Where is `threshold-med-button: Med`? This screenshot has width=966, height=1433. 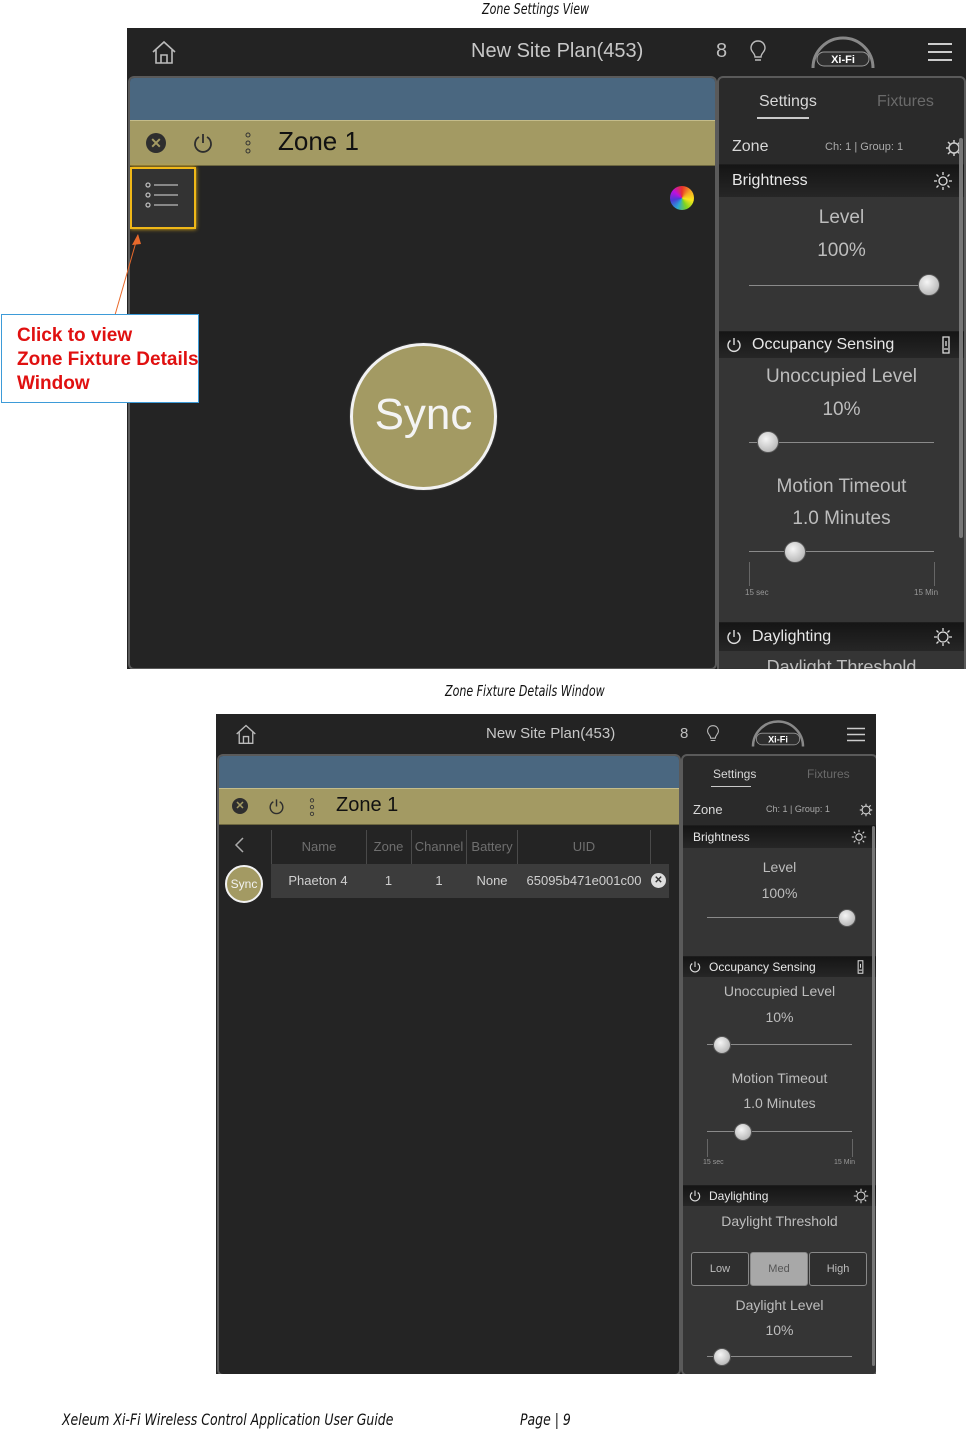
threshold-med-button: Med is located at coordinates (779, 1269).